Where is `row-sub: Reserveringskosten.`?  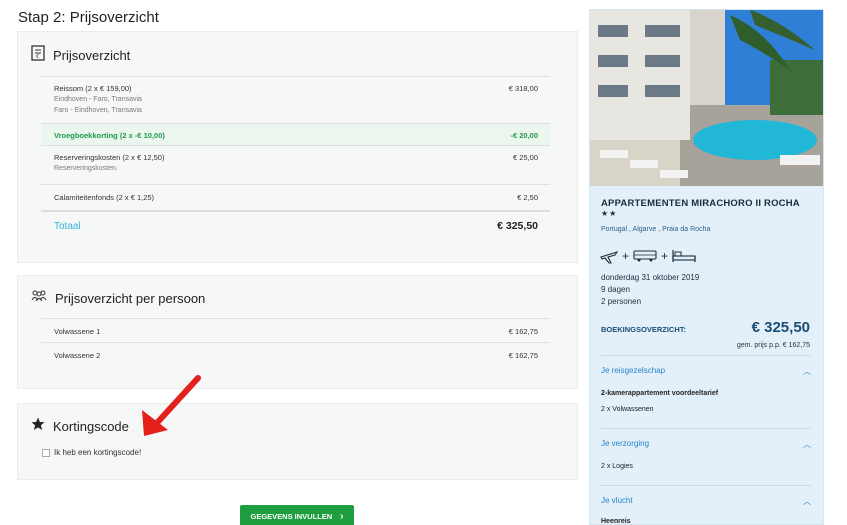
row-sub: Reserveringskosten. is located at coordinates (86, 168).